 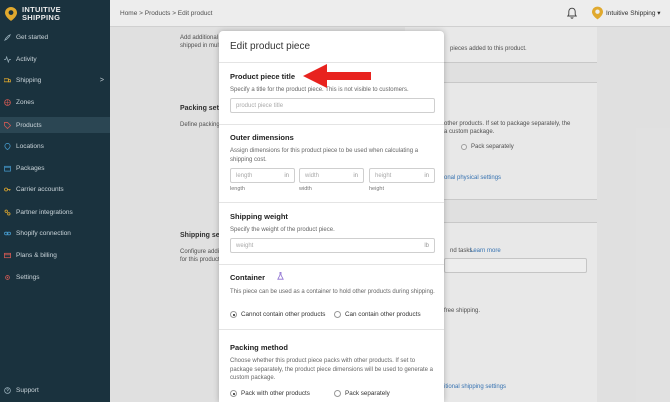 I want to click on radio-cannot-contain-label: Cannot contain other products, so click(x=283, y=314).